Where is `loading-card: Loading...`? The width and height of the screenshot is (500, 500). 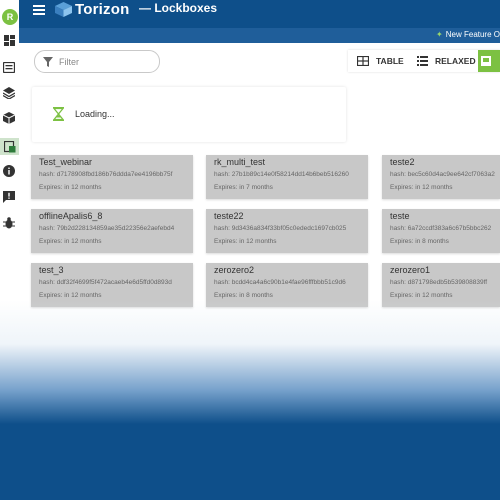
loading-card: Loading... is located at coordinates (189, 114).